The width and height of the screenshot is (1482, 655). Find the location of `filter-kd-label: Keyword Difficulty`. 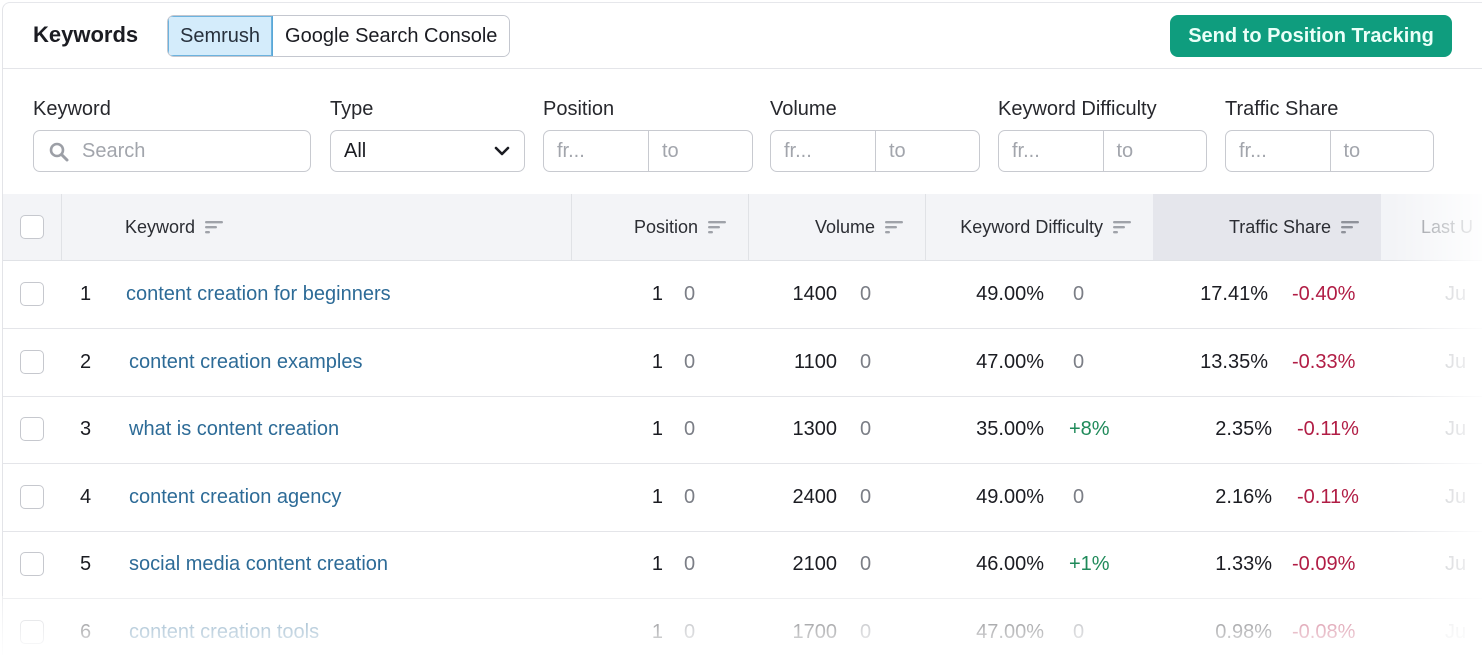

filter-kd-label: Keyword Difficulty is located at coordinates (1077, 109).